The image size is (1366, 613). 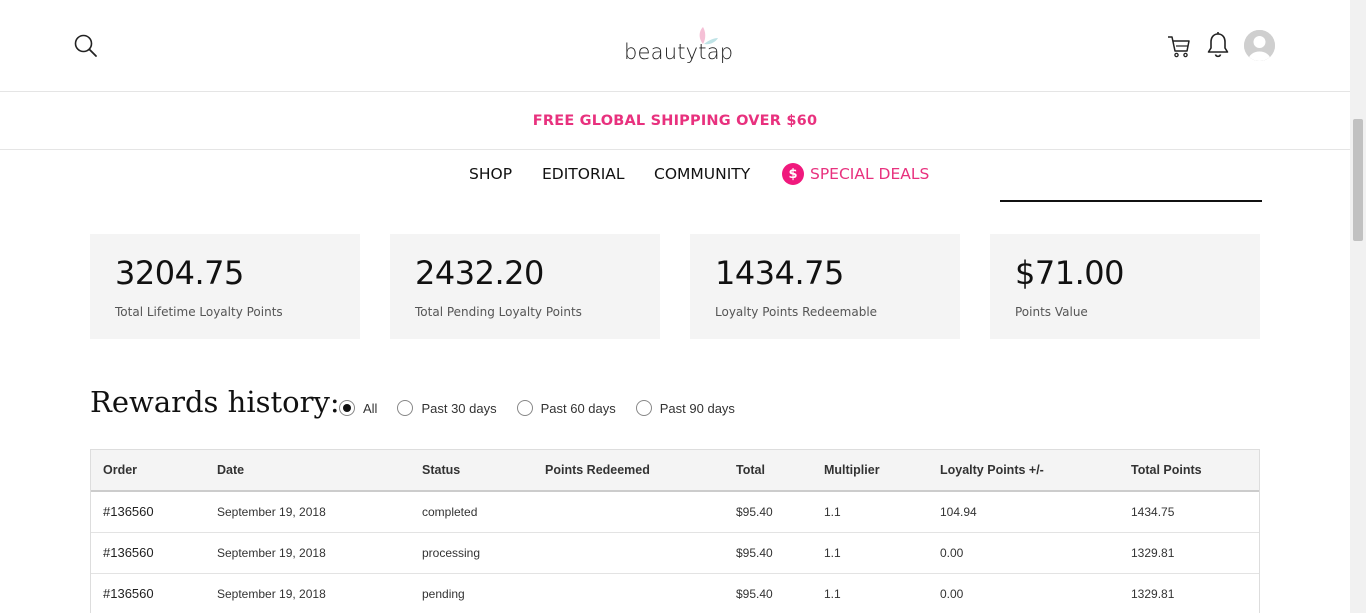 I want to click on stat-label: Total Pending Loyalty Points, so click(x=498, y=312).